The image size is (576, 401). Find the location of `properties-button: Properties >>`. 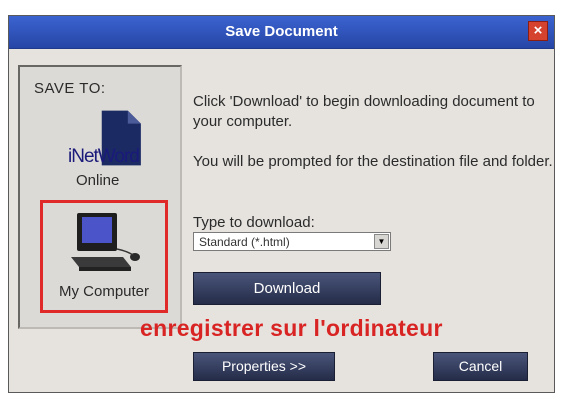

properties-button: Properties >> is located at coordinates (264, 366).